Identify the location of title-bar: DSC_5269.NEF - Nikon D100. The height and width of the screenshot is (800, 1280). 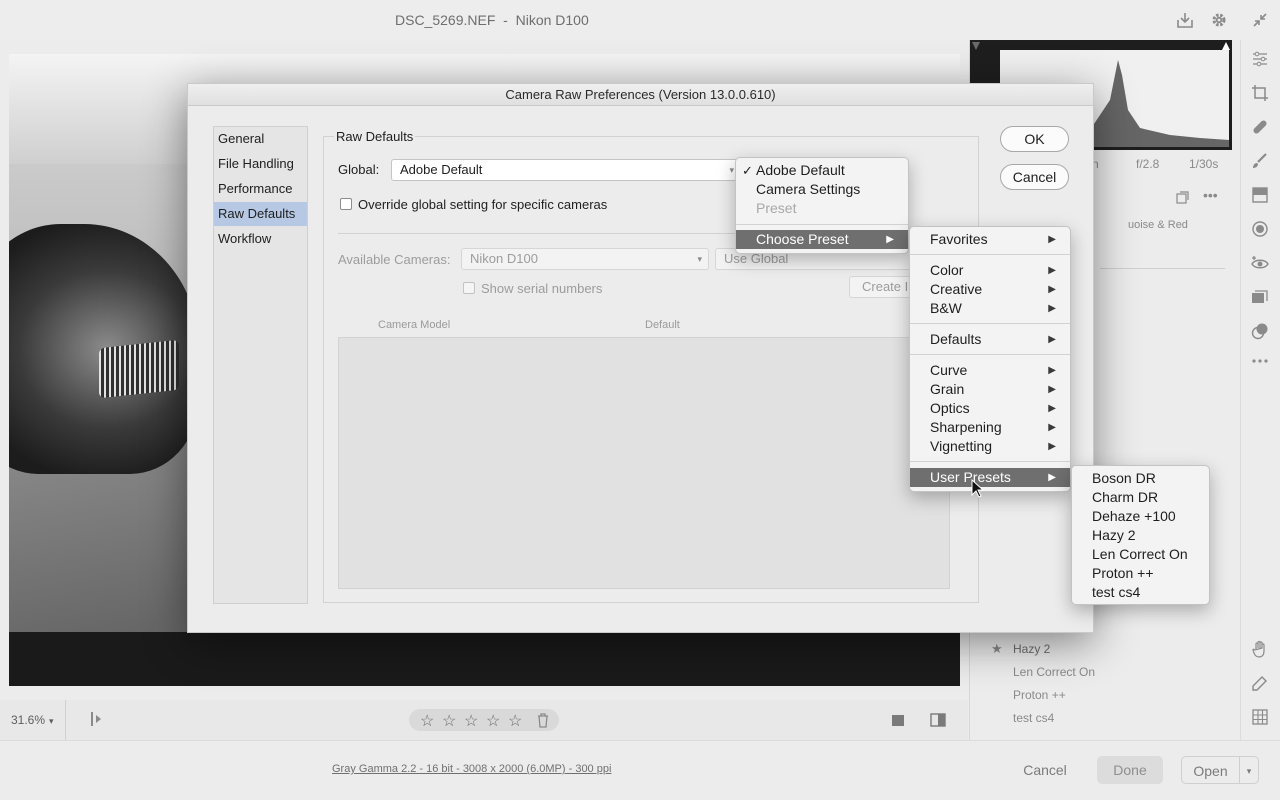
(640, 20).